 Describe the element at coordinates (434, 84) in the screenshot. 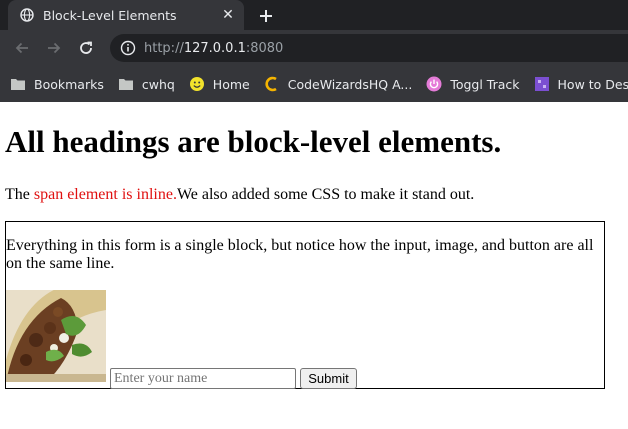

I see `power-icon` at that location.